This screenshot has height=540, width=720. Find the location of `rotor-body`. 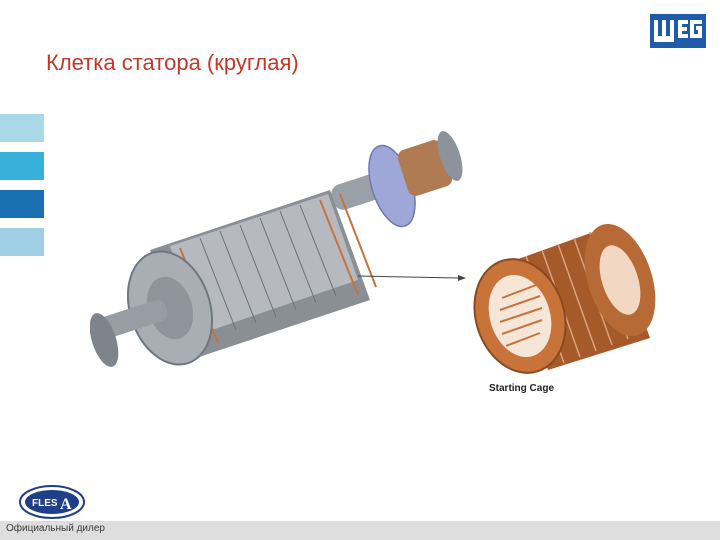

rotor-body is located at coordinates (251, 278).